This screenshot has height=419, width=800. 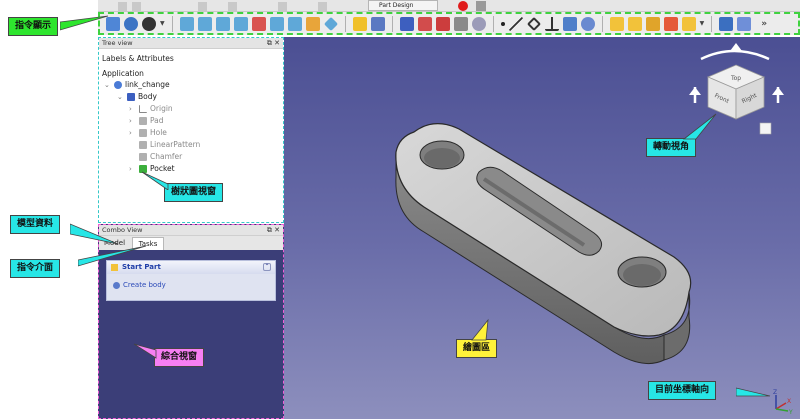 I want to click on callout-model-data: 模型資料, so click(x=35, y=224).